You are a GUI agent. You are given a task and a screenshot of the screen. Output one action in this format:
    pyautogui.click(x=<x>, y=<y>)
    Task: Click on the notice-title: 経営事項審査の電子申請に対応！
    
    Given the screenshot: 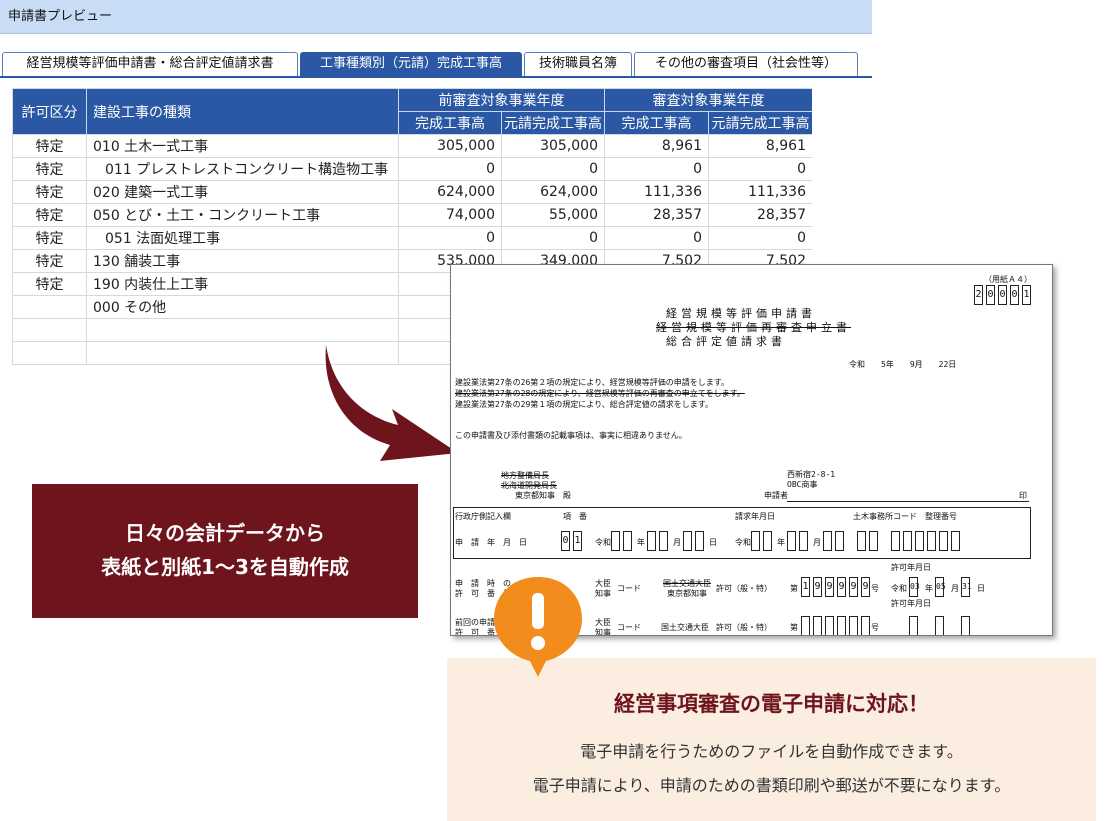 What is the action you would take?
    pyautogui.click(x=771, y=704)
    